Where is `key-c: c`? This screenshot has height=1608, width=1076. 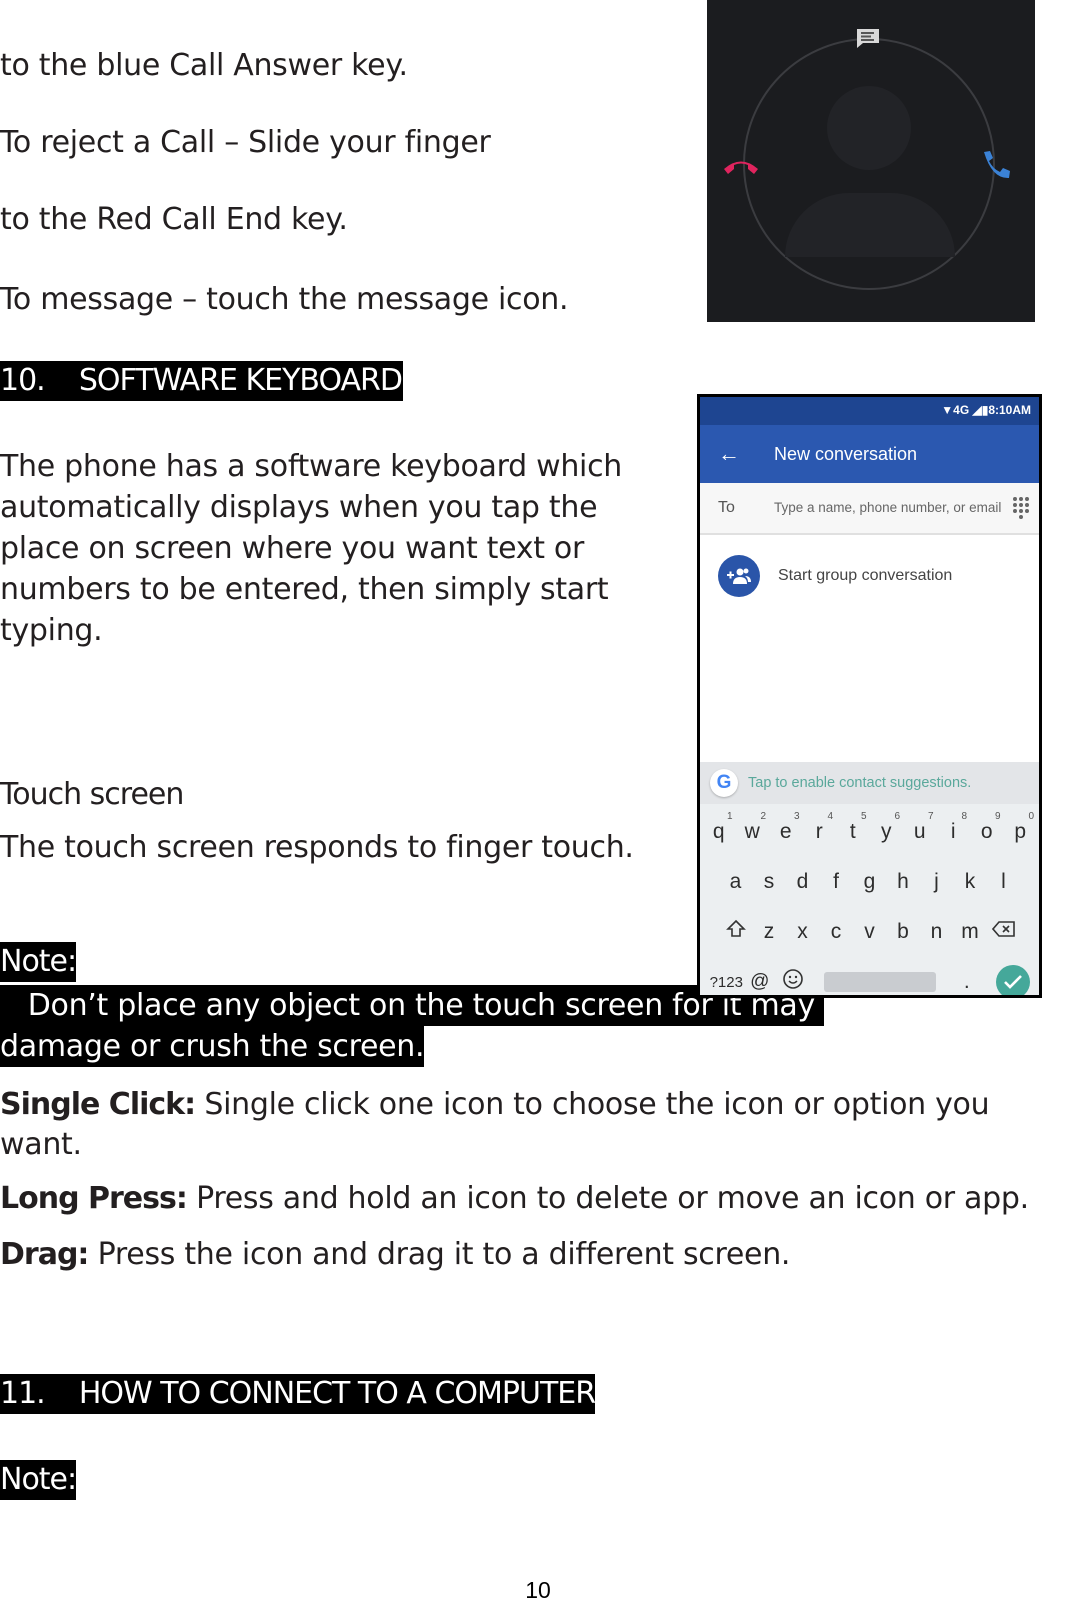 key-c: c is located at coordinates (836, 932).